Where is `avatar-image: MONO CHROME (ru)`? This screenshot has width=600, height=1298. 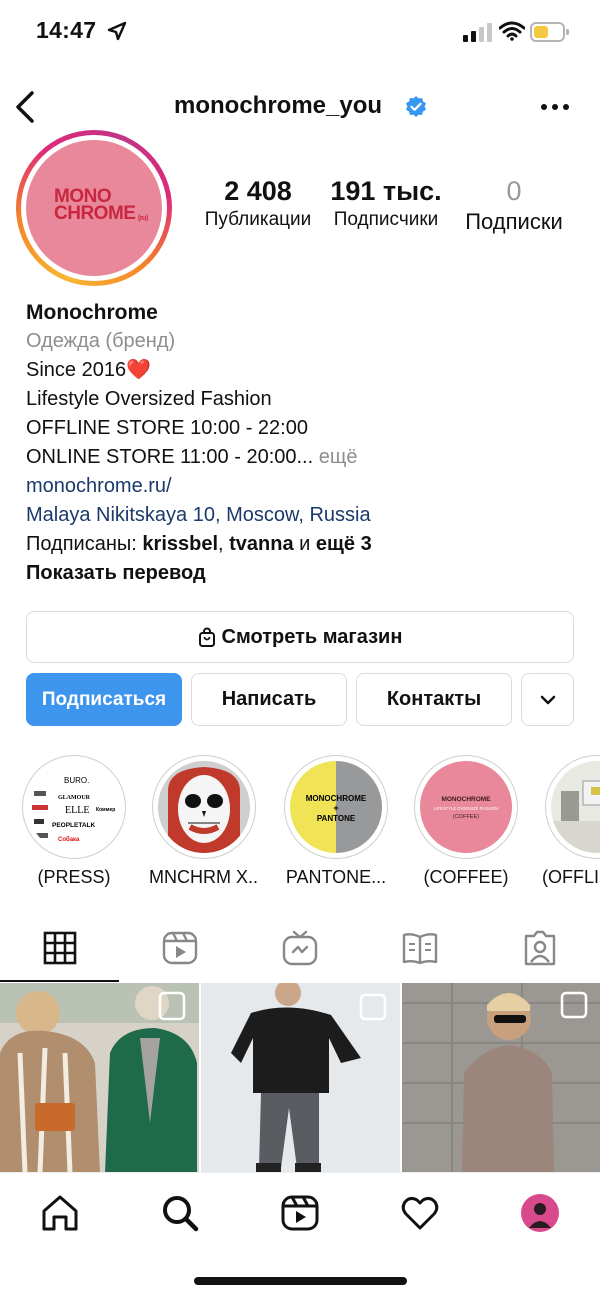 avatar-image: MONO CHROME (ru) is located at coordinates (94, 208).